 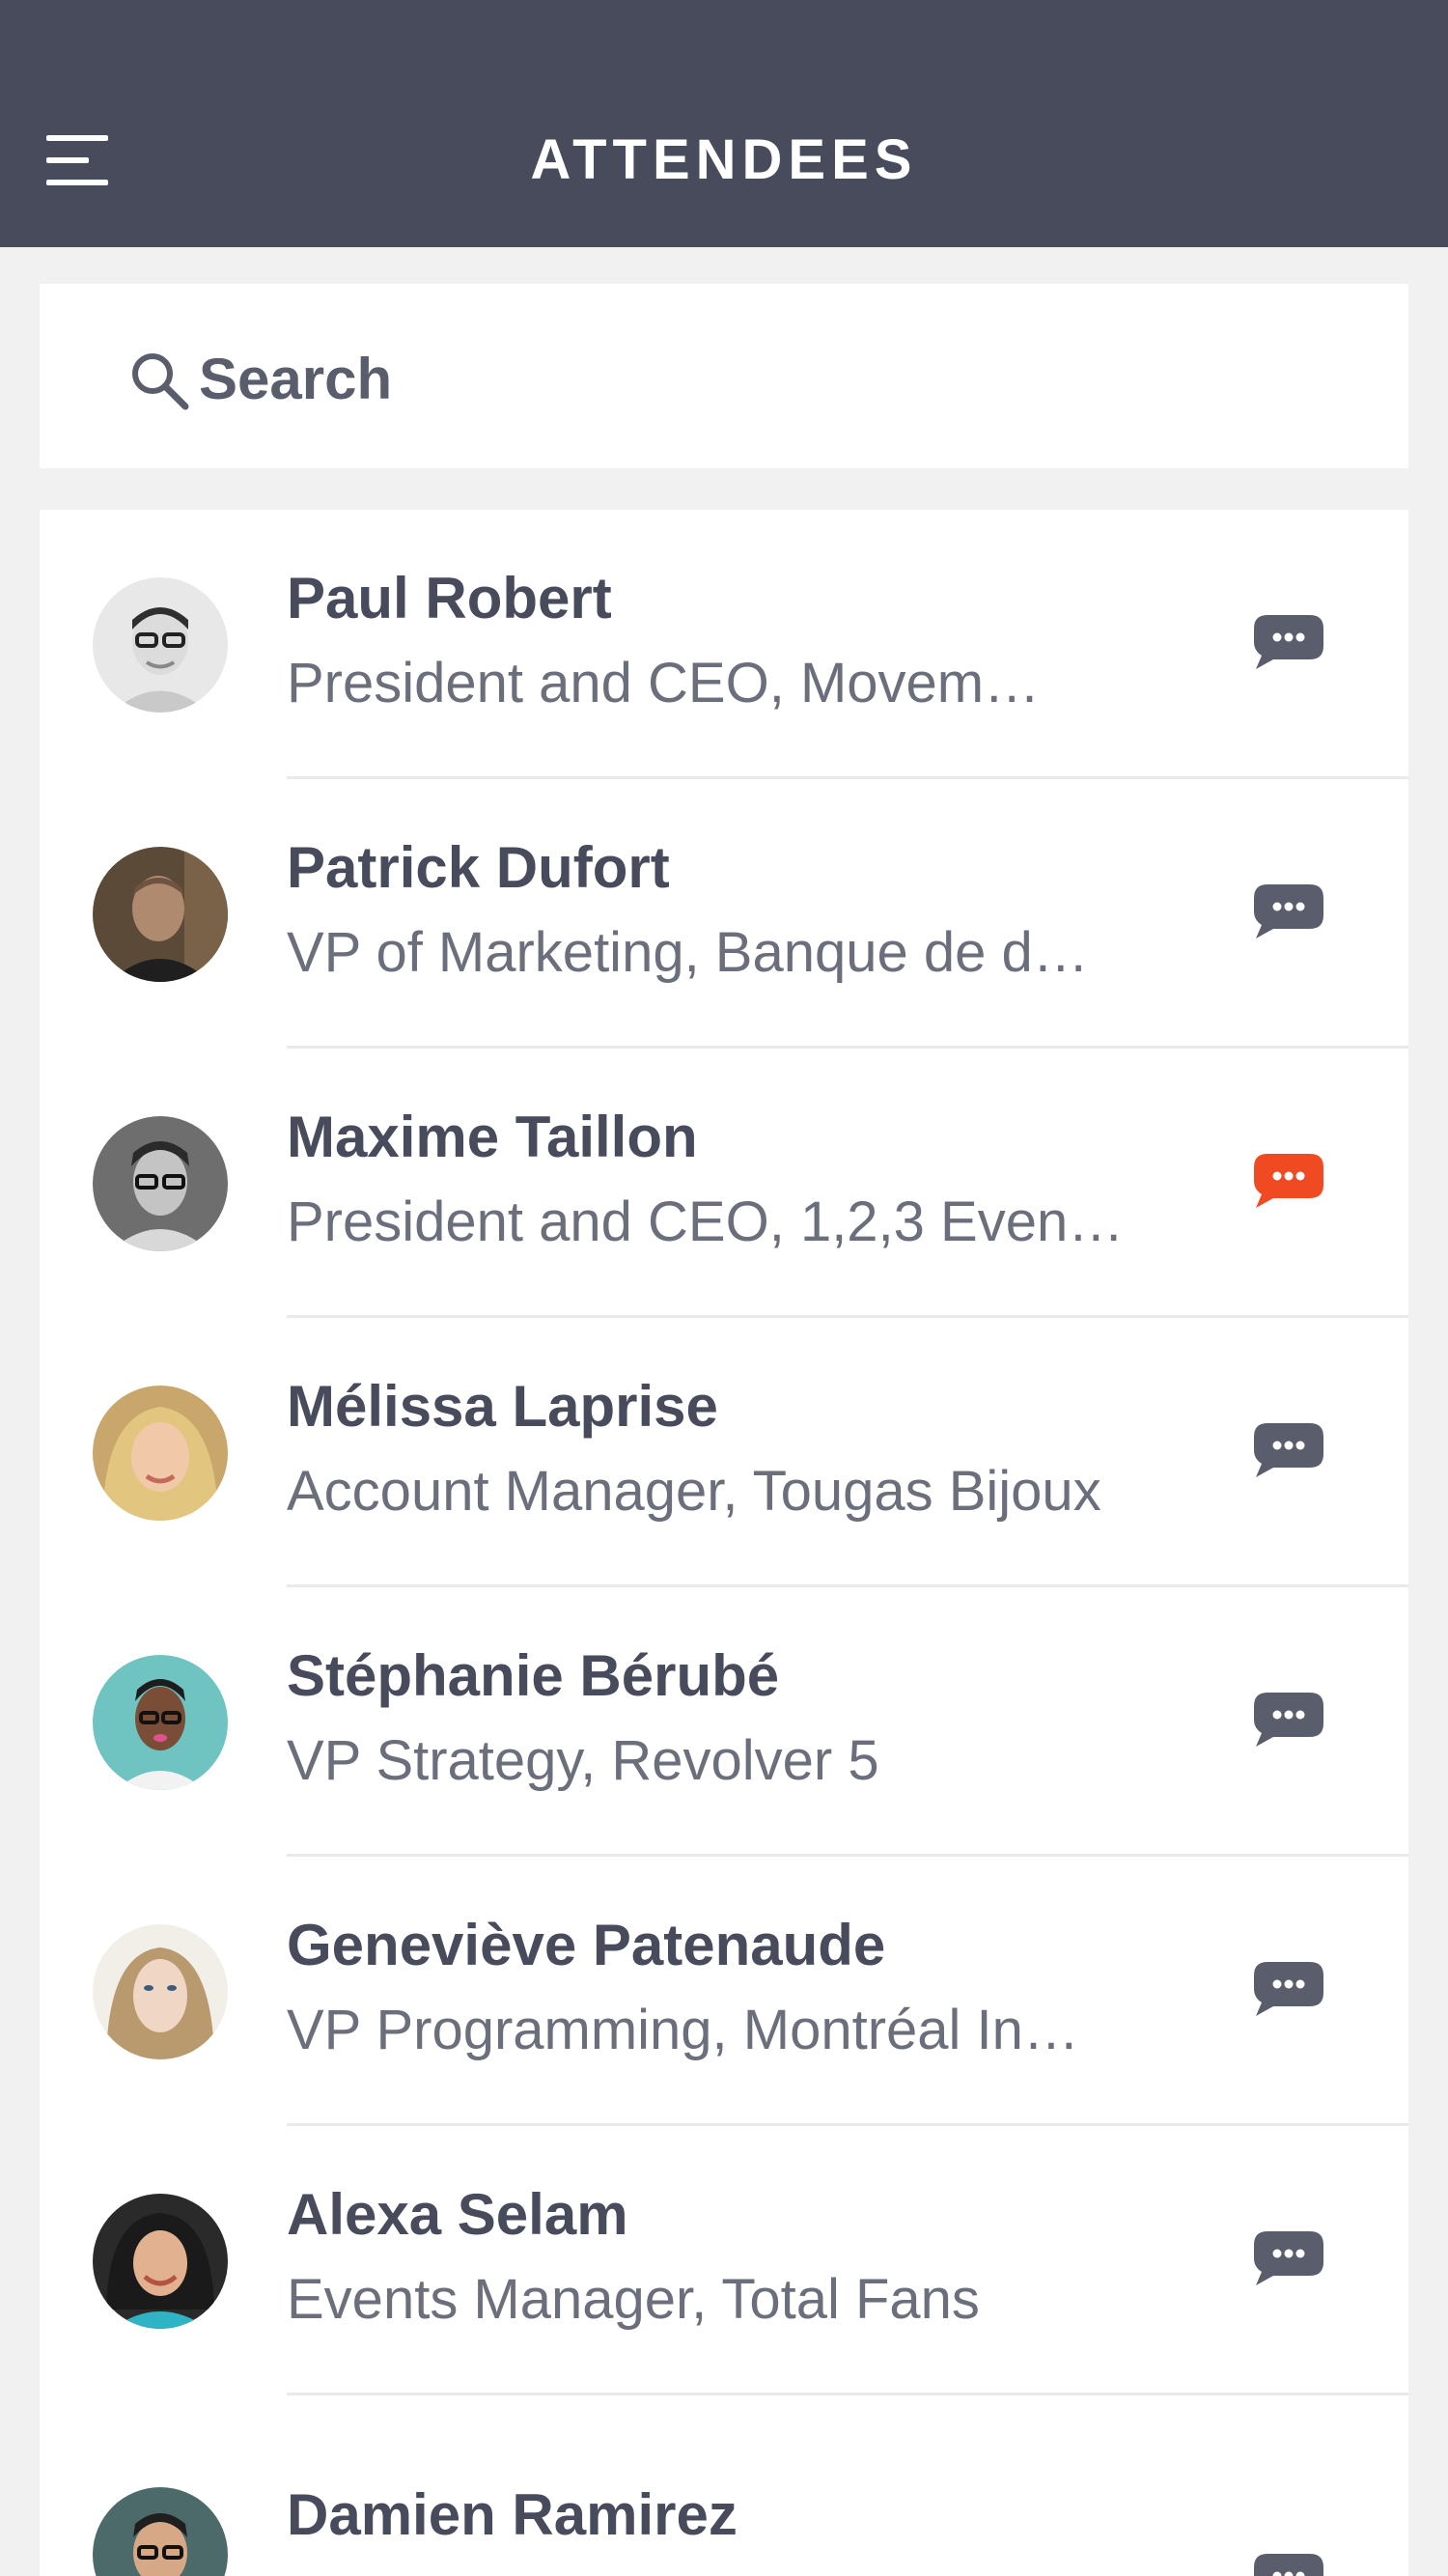 What do you see at coordinates (458, 2214) in the screenshot?
I see `attendee-name: Alexa Selam` at bounding box center [458, 2214].